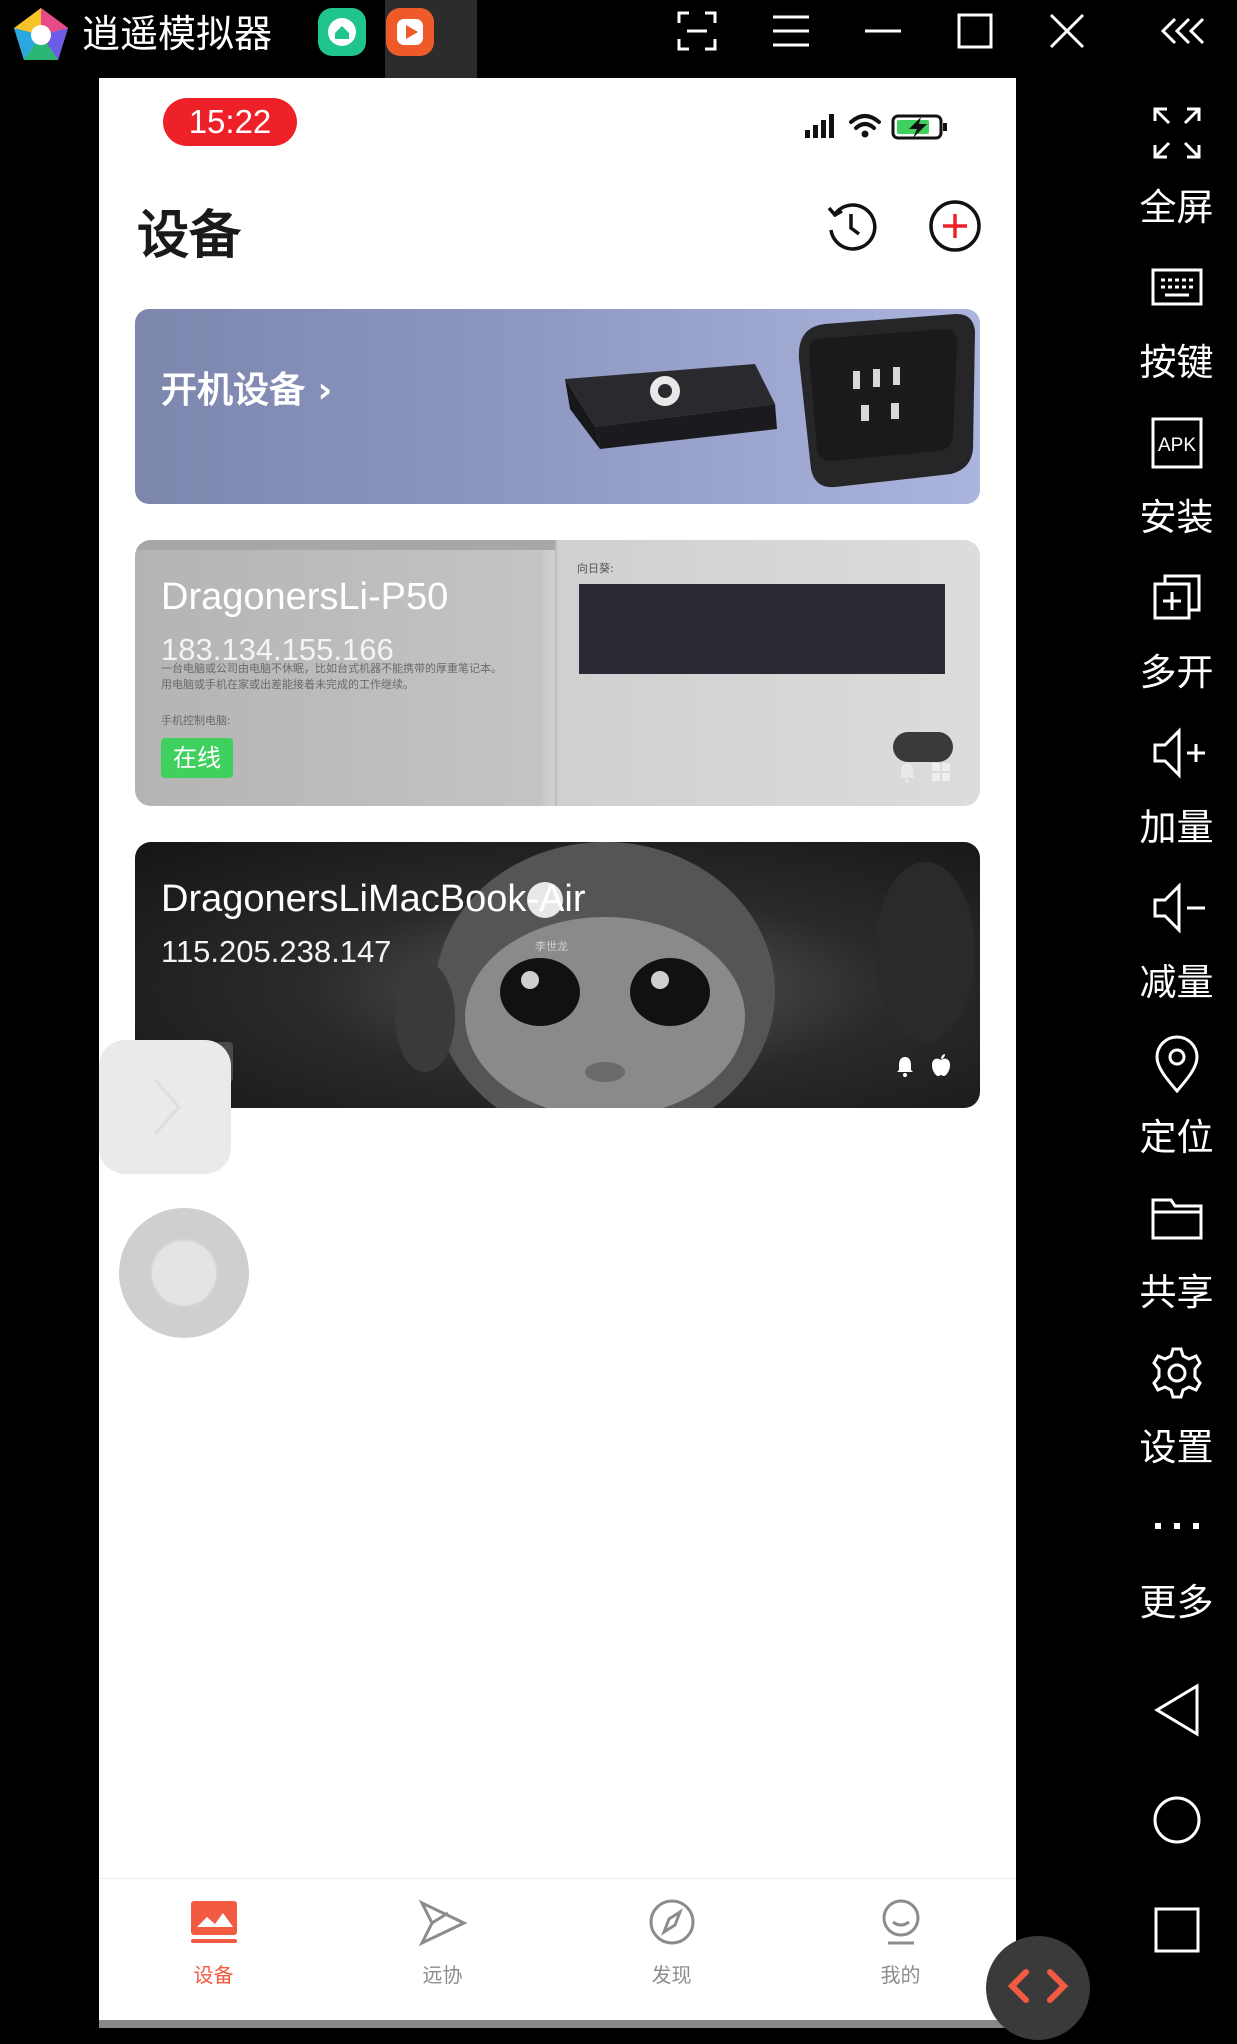 This screenshot has width=1237, height=2044. I want to click on tab-label: 设备, so click(213, 1975).